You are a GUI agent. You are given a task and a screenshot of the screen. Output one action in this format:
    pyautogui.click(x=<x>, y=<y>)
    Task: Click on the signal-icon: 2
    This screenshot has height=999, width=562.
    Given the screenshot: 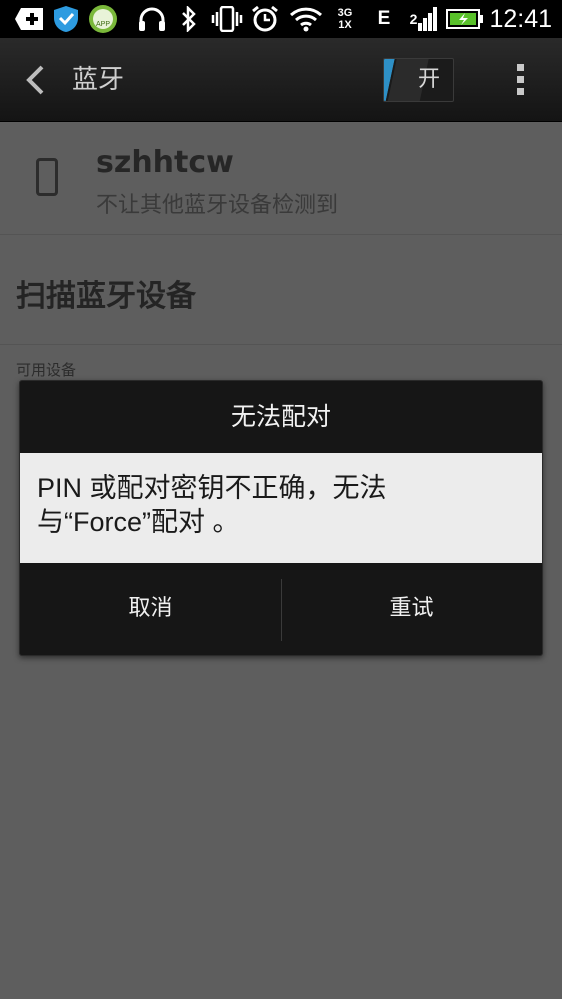 What is the action you would take?
    pyautogui.click(x=424, y=19)
    